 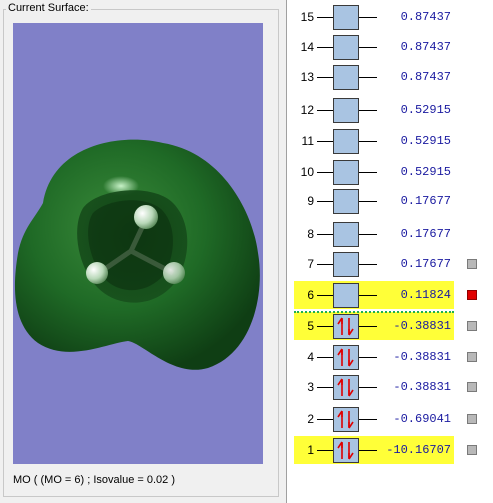 What do you see at coordinates (390, 49) in the screenshot?
I see `mo-row: 14 0.87437` at bounding box center [390, 49].